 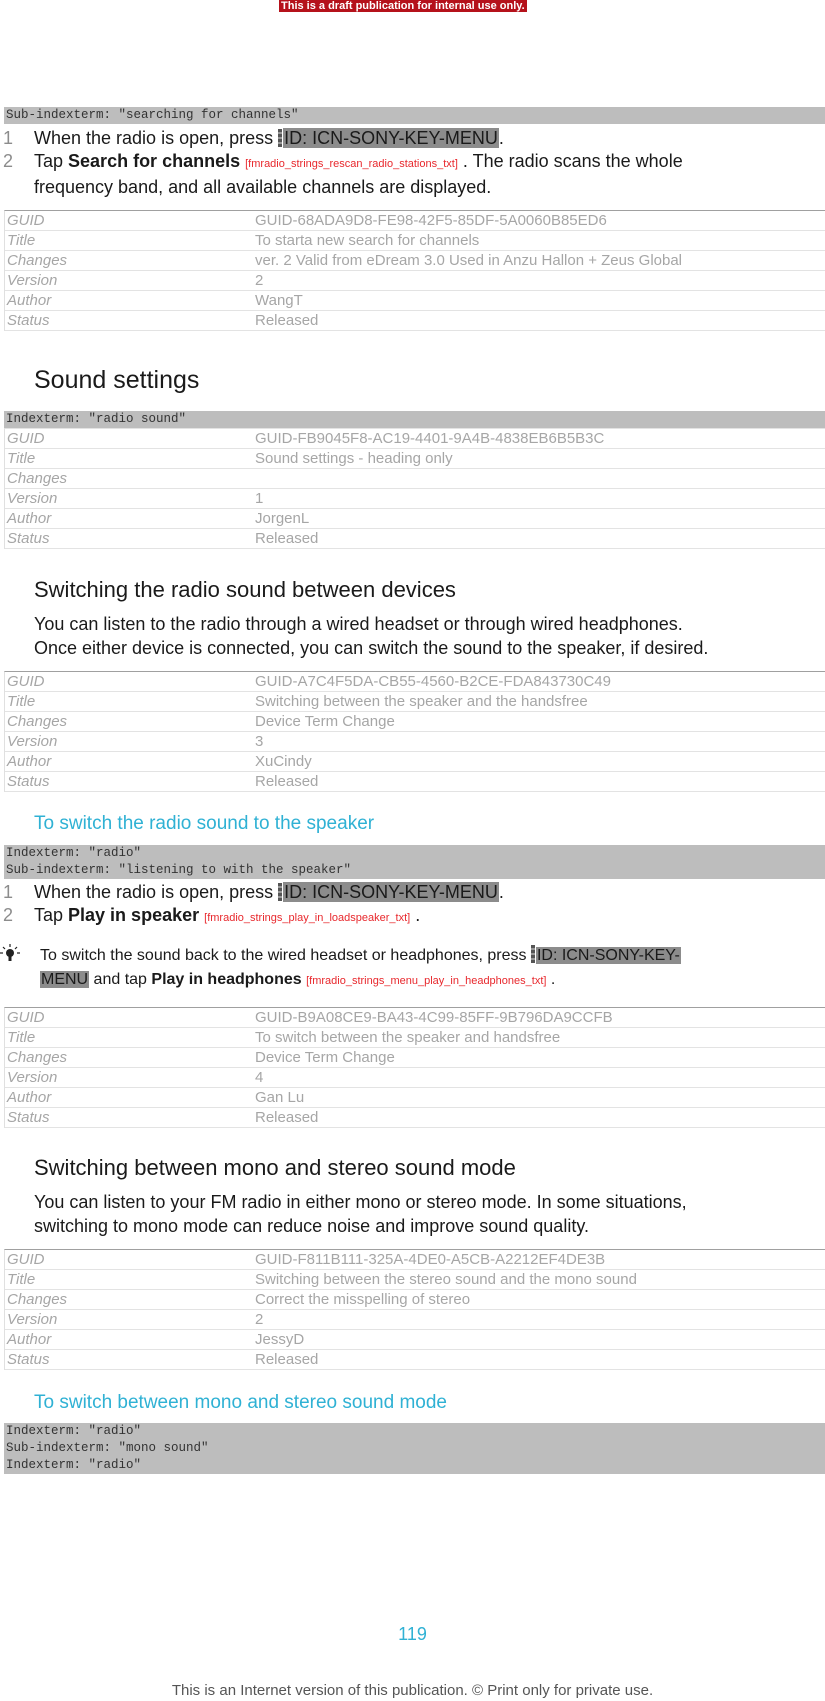 I want to click on index-term-line: Indexterm: "radio sound", so click(x=96, y=419).